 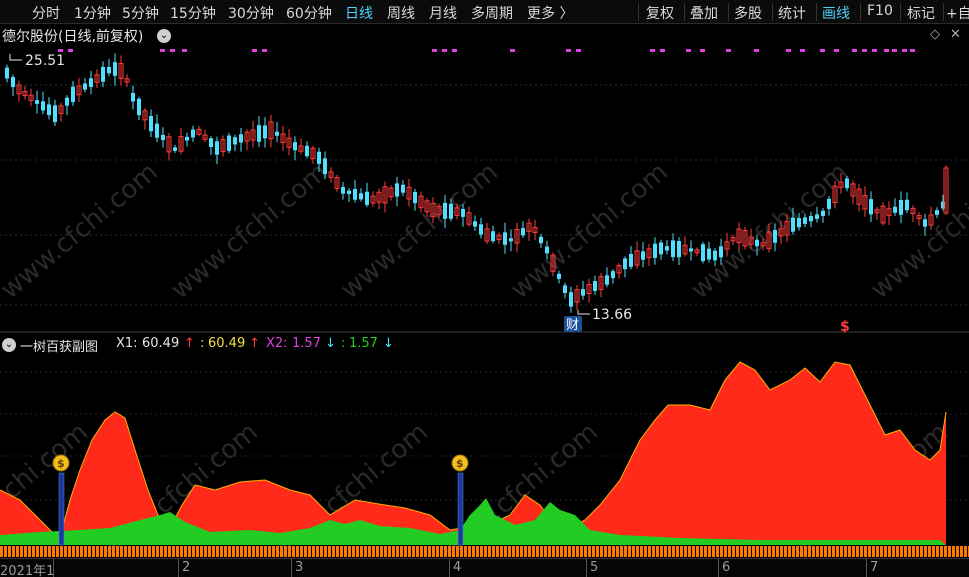 What do you see at coordinates (935, 34) in the screenshot?
I see `diamond-icon: ◇` at bounding box center [935, 34].